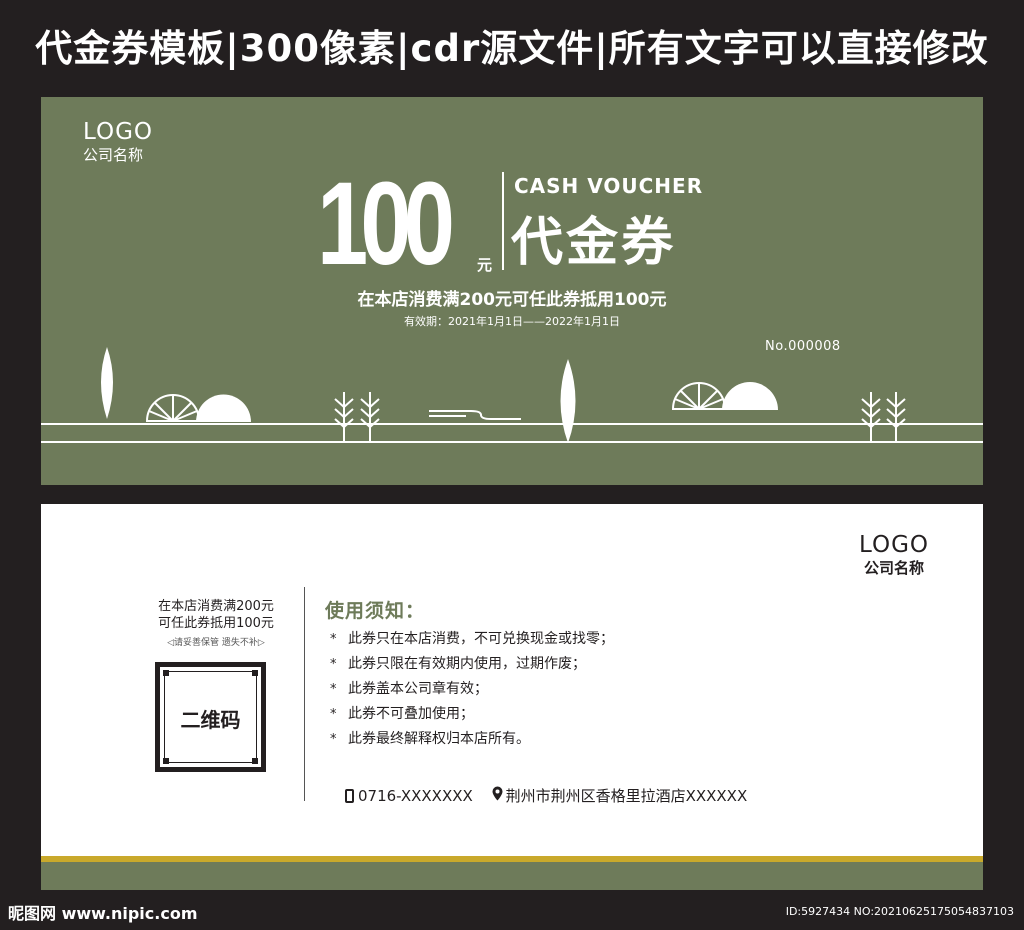  Describe the element at coordinates (899, 911) in the screenshot. I see `image-id-watermark: ID:5927434 NO:20210625175054837103` at that location.